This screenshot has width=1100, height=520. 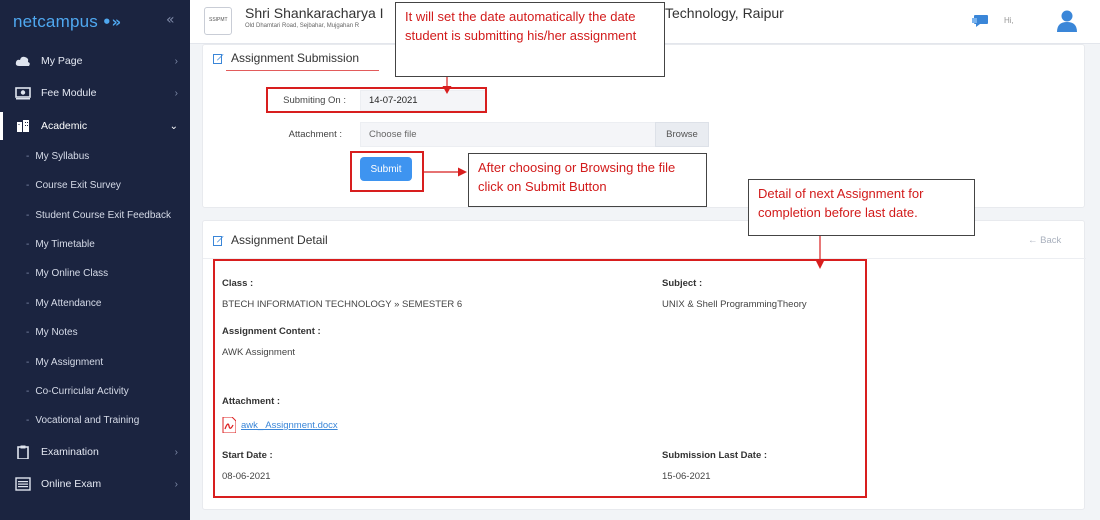 I want to click on sidebar-subitem-my-attendance: - My Attendance, so click(x=95, y=303).